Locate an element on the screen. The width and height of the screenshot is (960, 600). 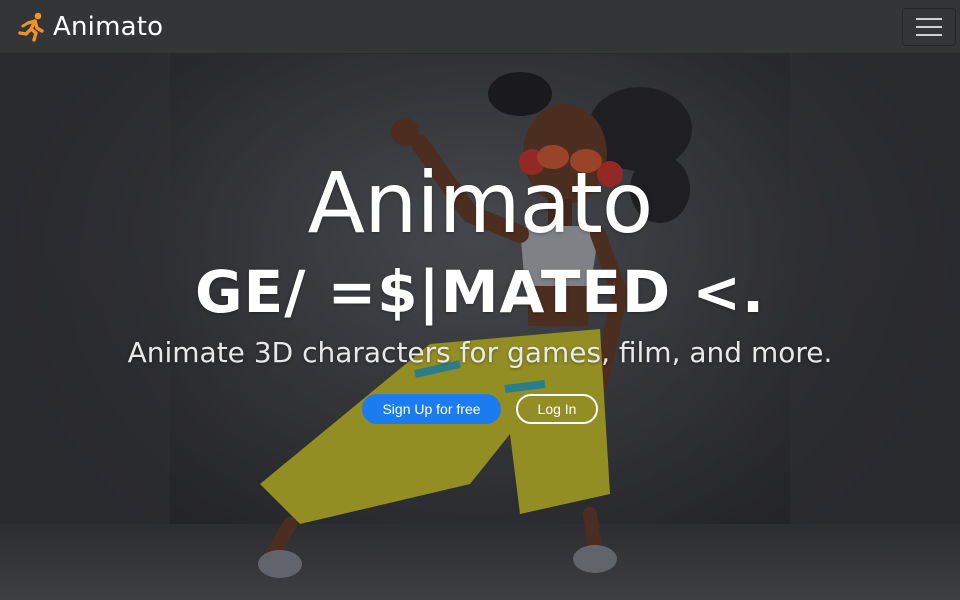
hamburger-menu-icon is located at coordinates (929, 19).